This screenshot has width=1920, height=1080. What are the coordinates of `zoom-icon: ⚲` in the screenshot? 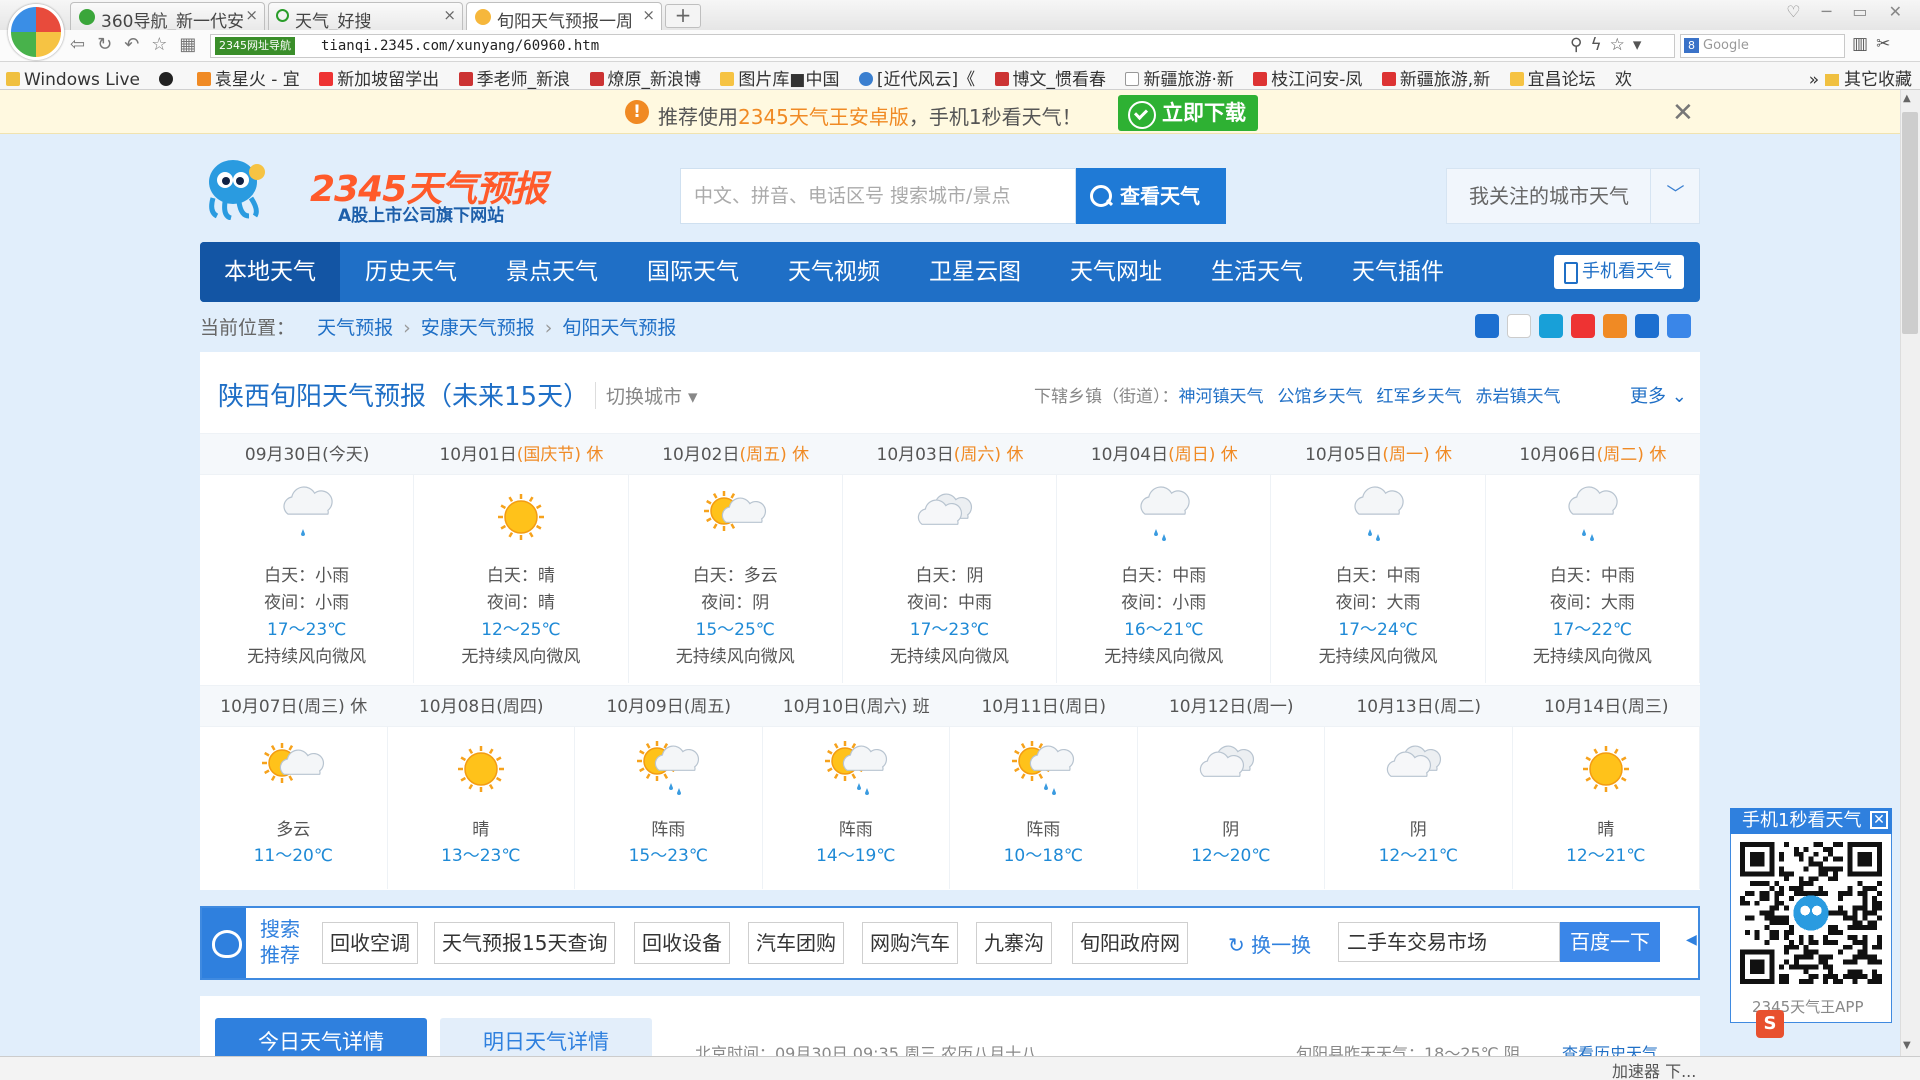 It's located at (1580, 45).